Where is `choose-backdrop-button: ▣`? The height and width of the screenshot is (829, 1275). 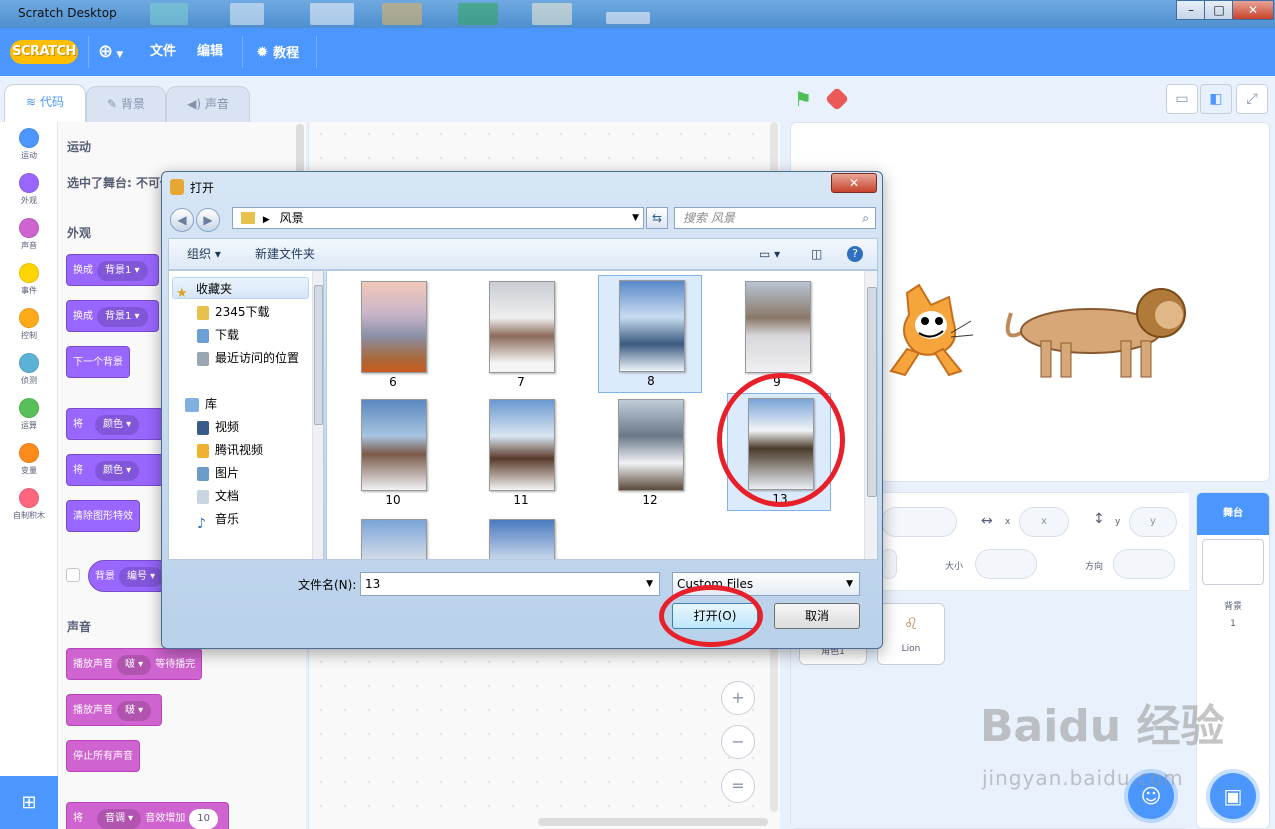 choose-backdrop-button: ▣ is located at coordinates (1233, 796).